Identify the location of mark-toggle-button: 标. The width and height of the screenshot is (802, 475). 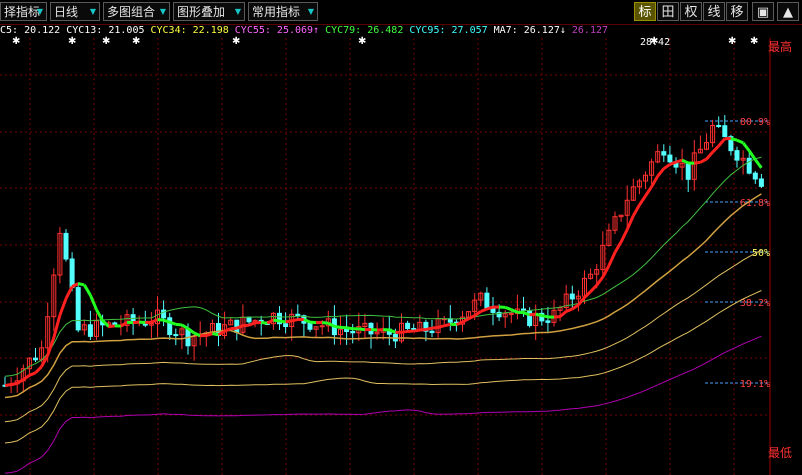
(645, 11).